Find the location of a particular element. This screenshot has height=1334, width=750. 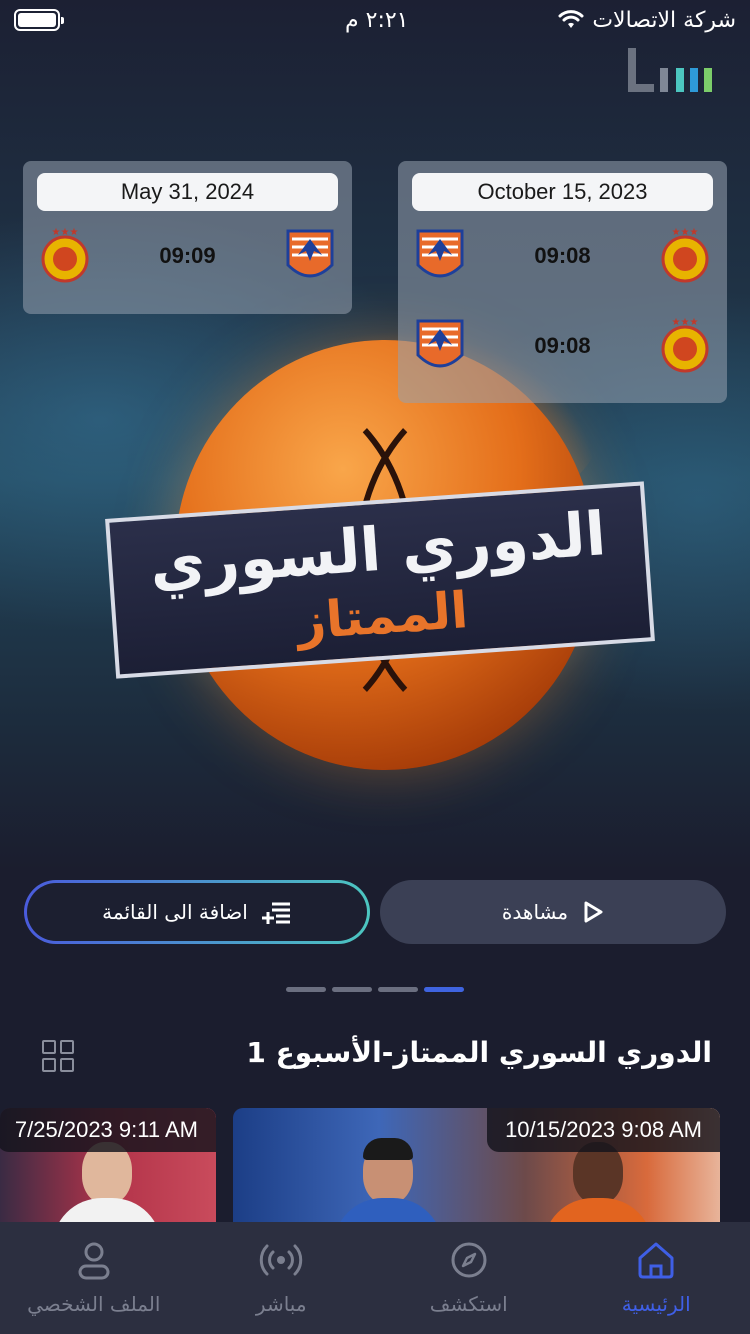

match-card-right: October 15, 2023 09:08 ★★★ 09:08 ★★★ is located at coordinates (562, 282).